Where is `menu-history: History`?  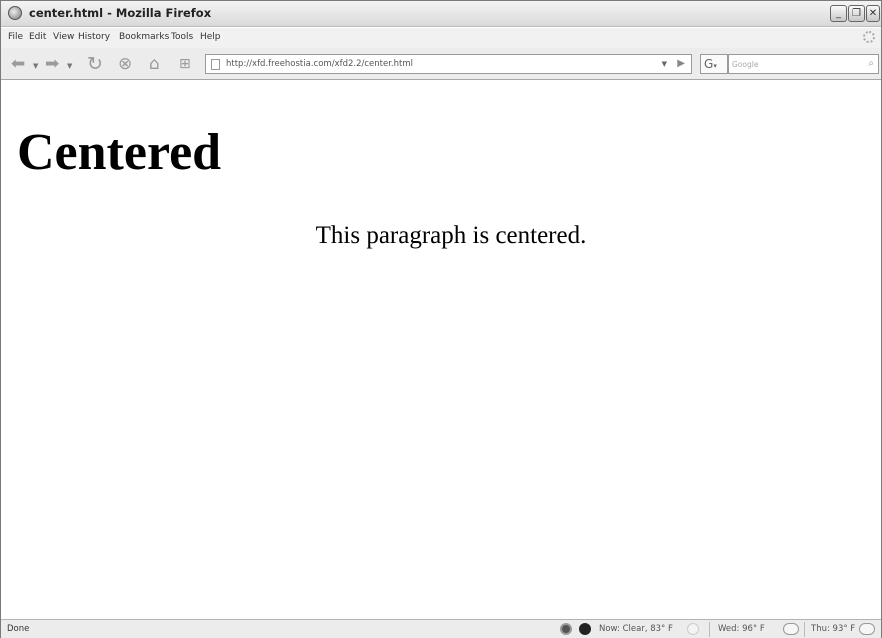
menu-history: History is located at coordinates (94, 37).